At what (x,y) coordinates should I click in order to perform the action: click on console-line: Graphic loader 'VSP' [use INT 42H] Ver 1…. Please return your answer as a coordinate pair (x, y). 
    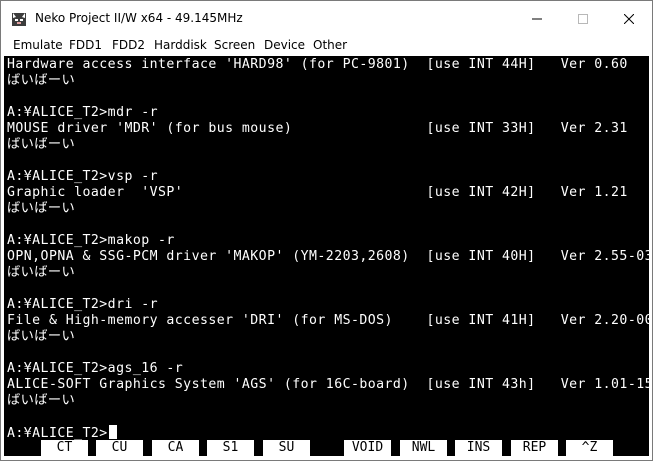
    Looking at the image, I should click on (317, 192).